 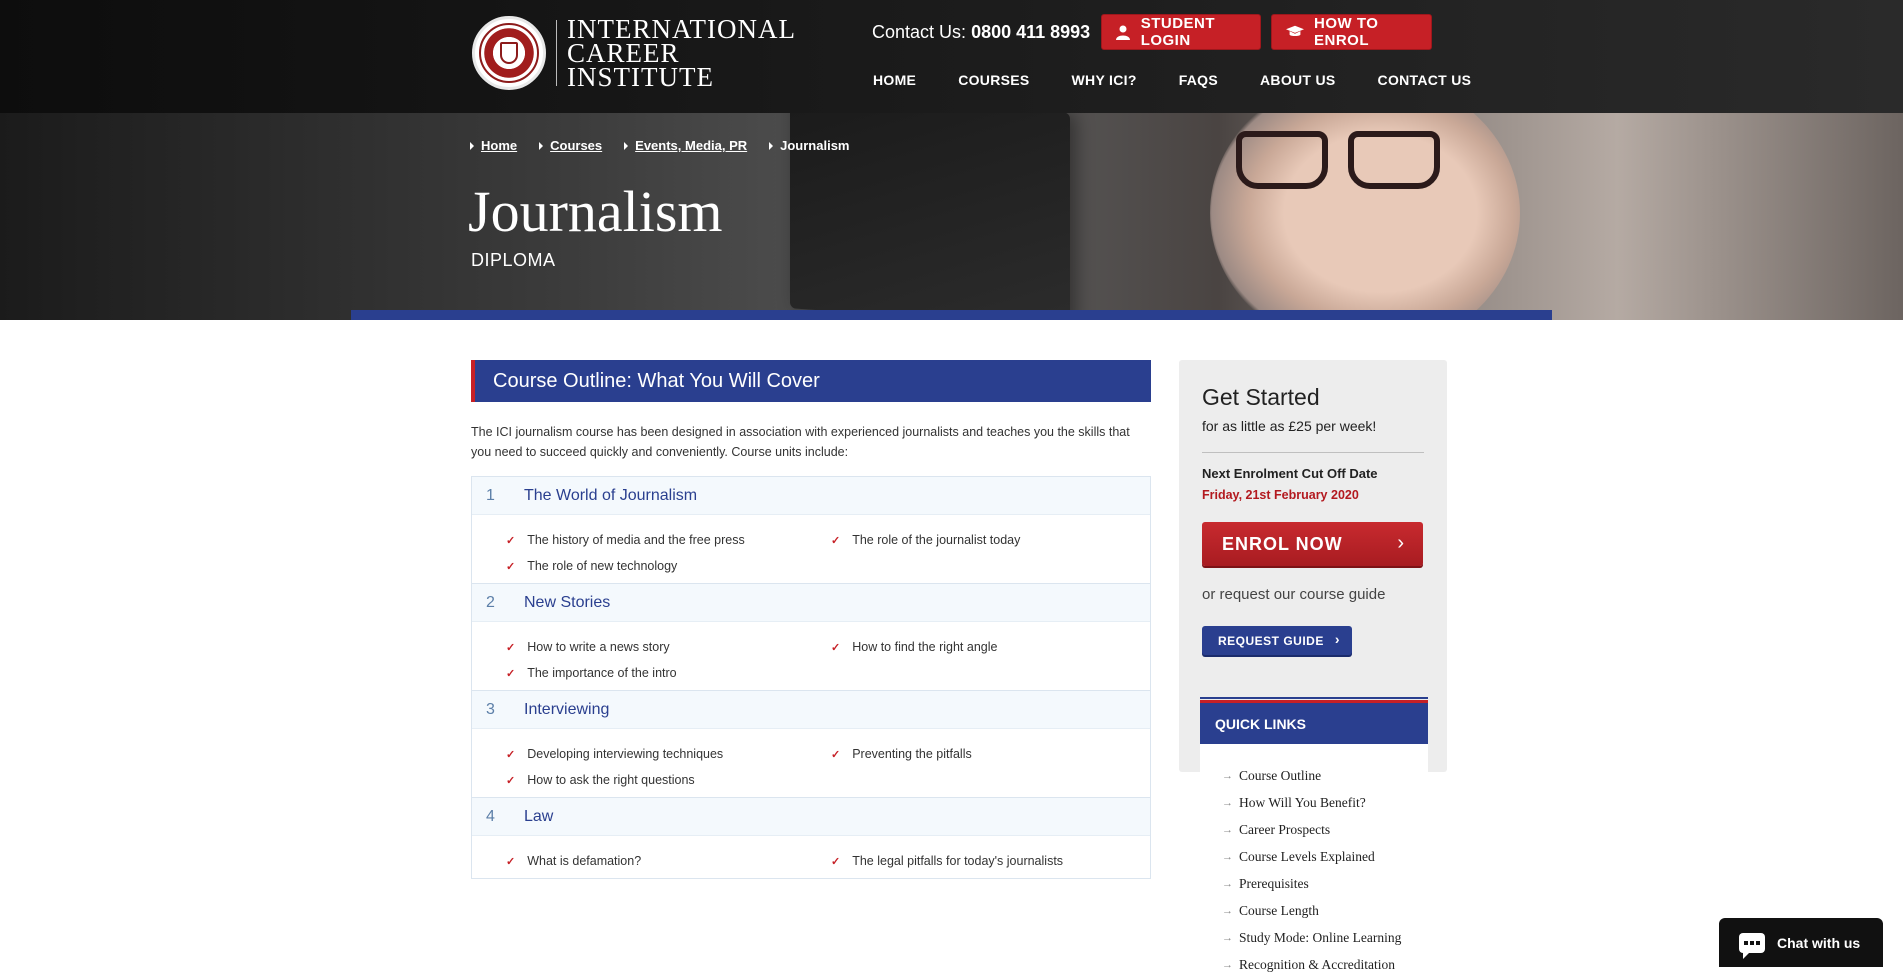 I want to click on student-login-button: STUDENT LOGIN, so click(x=1181, y=32).